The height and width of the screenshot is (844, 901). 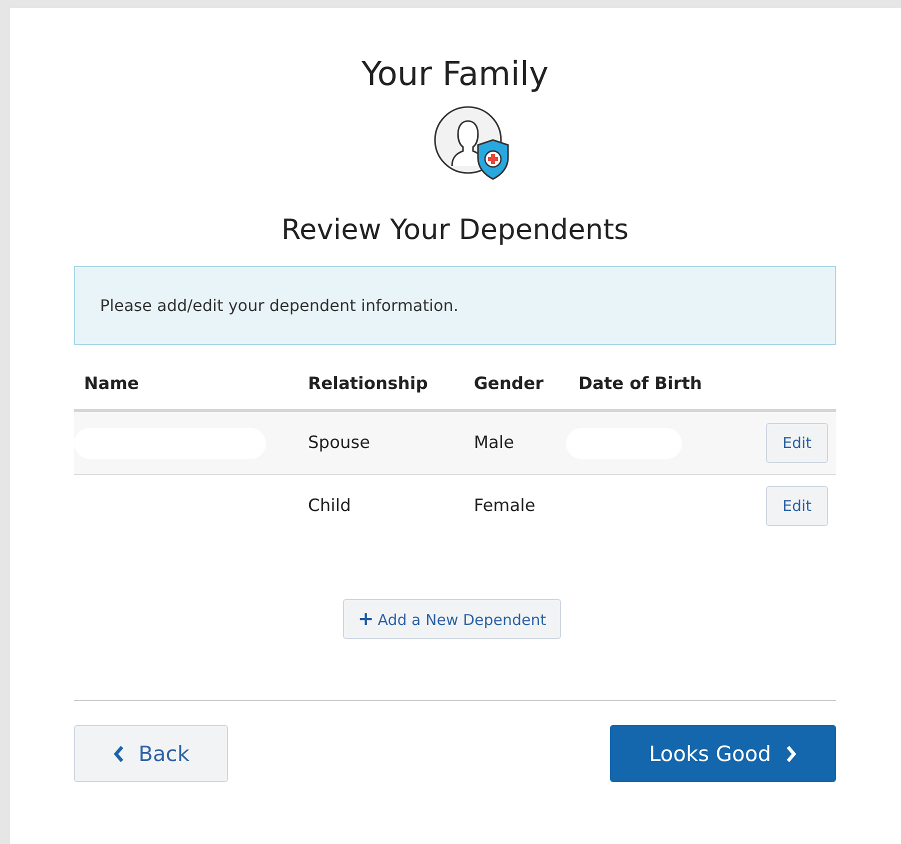 What do you see at coordinates (151, 753) in the screenshot?
I see `back-button: Back` at bounding box center [151, 753].